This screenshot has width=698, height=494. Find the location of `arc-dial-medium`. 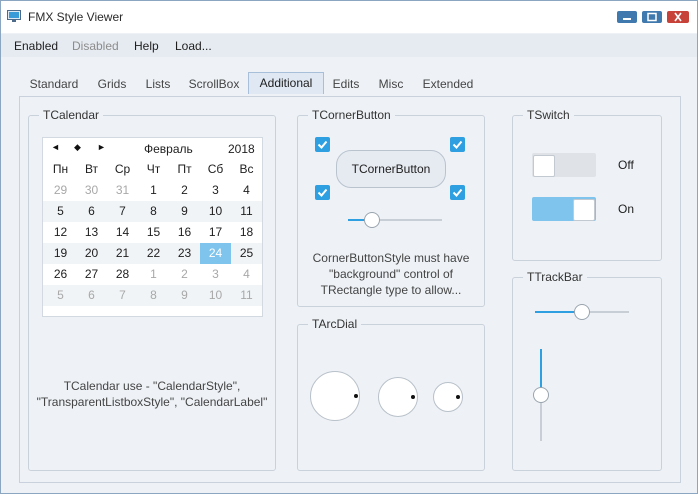

arc-dial-medium is located at coordinates (398, 397).